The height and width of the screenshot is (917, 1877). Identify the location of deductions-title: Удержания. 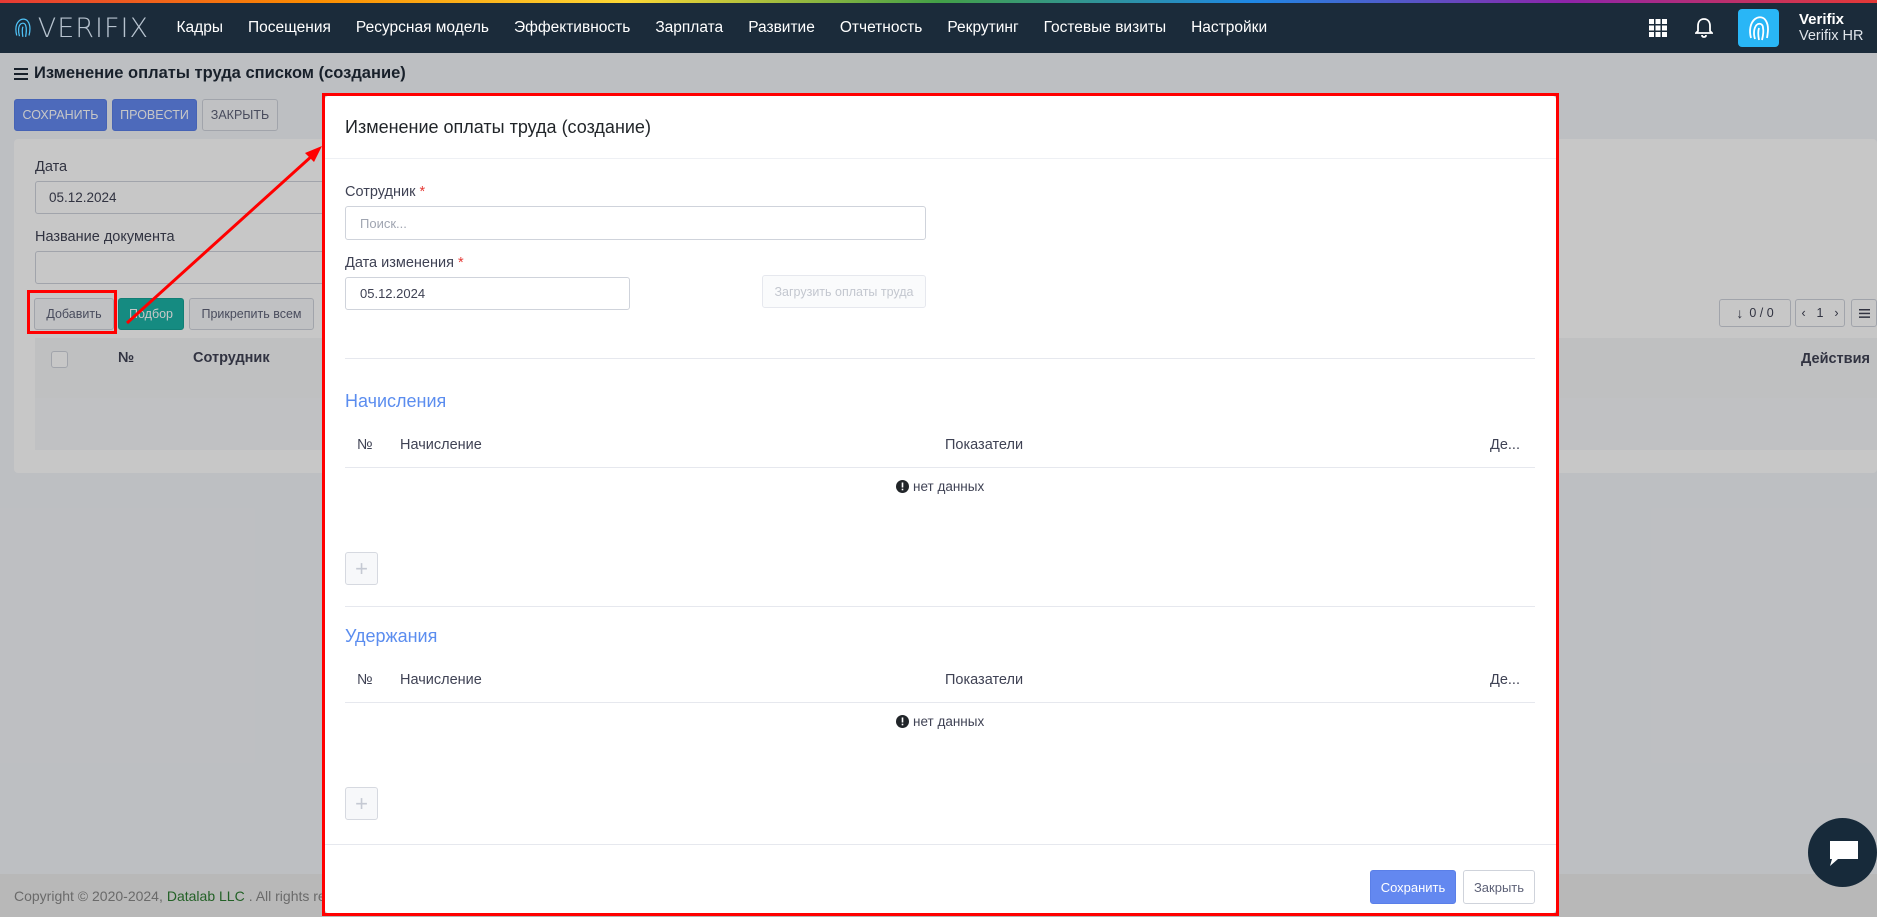
(391, 636).